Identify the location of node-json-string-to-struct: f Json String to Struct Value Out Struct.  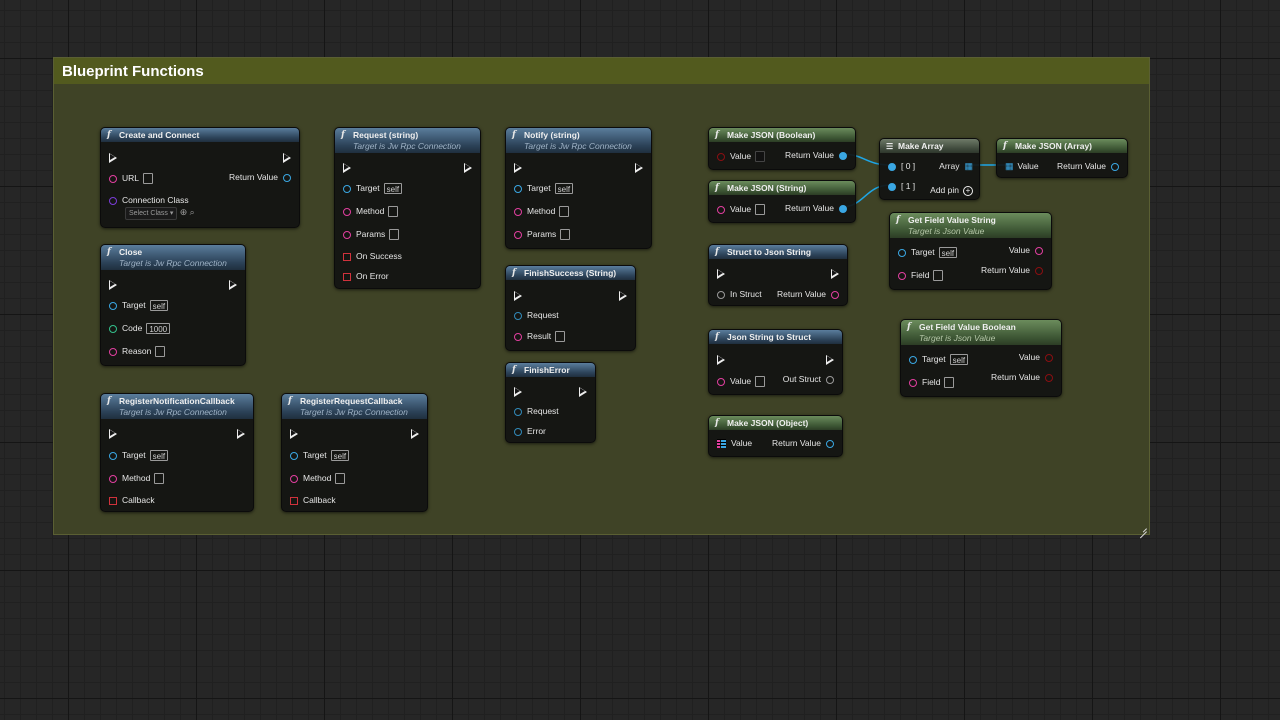
(775, 362).